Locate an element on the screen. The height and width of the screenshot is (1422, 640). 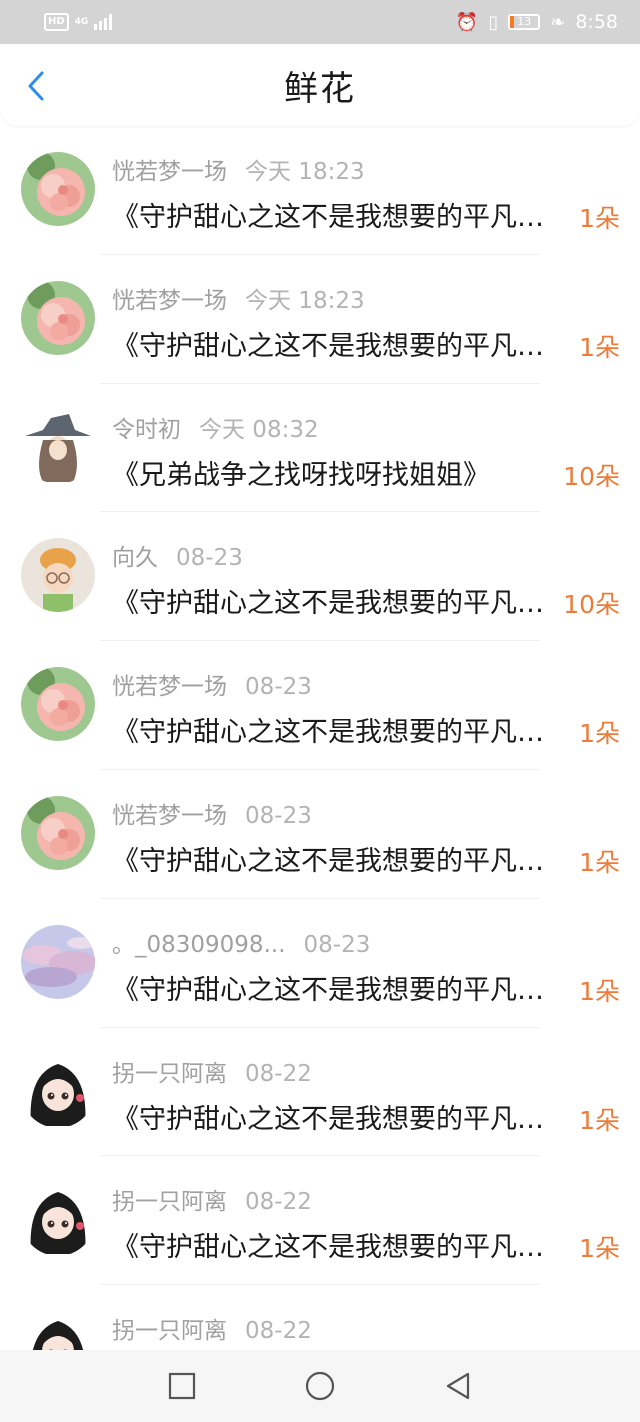
battery-level: 13 is located at coordinates (524, 21).